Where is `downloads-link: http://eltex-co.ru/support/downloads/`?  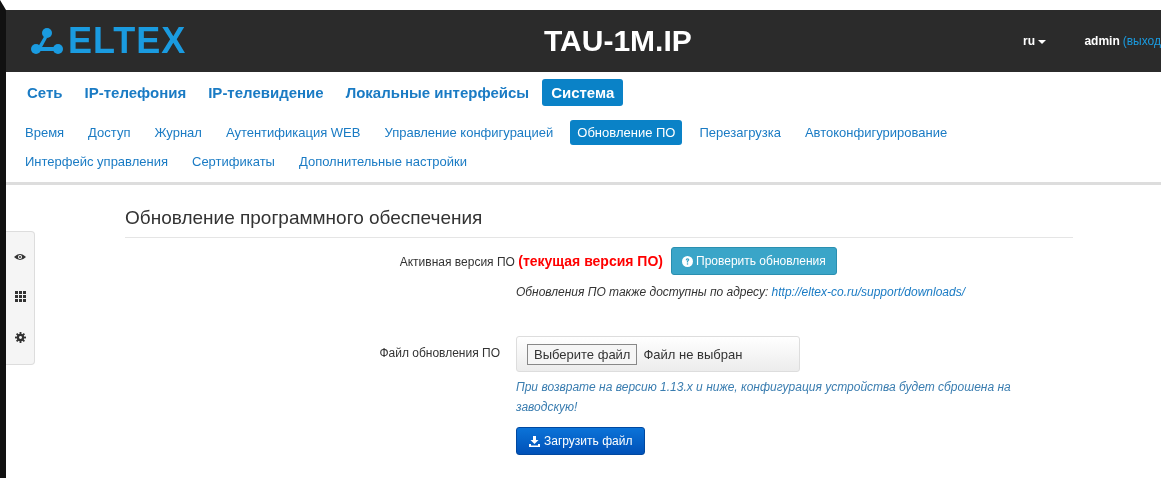
downloads-link: http://eltex-co.ru/support/downloads/ is located at coordinates (868, 292).